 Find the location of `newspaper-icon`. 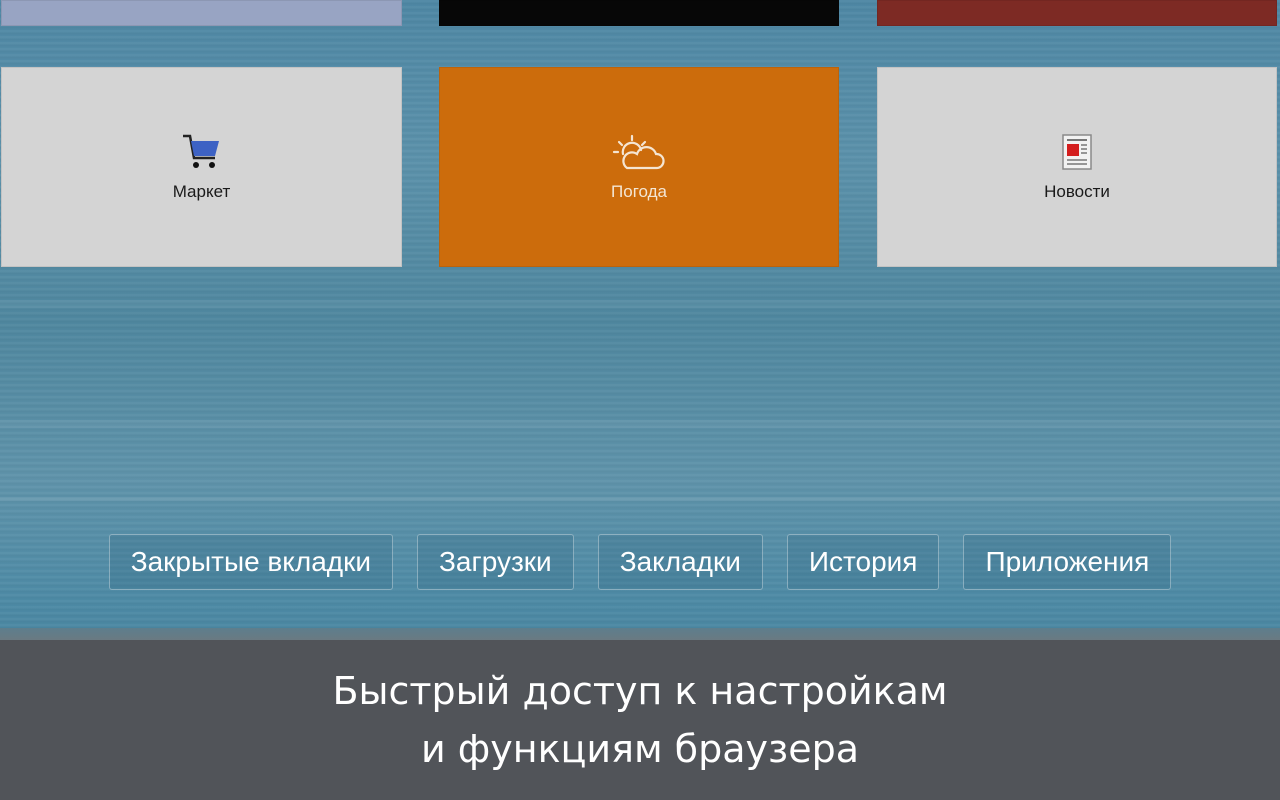

newspaper-icon is located at coordinates (1077, 152).